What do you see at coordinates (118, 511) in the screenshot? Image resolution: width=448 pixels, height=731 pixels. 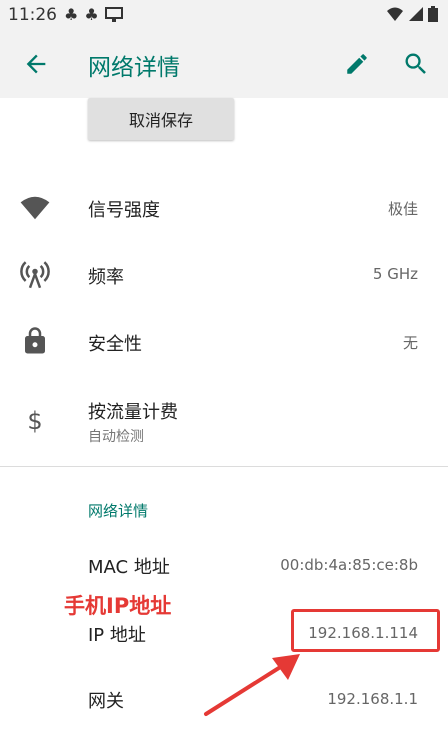 I see `section-title: 网络详情` at bounding box center [118, 511].